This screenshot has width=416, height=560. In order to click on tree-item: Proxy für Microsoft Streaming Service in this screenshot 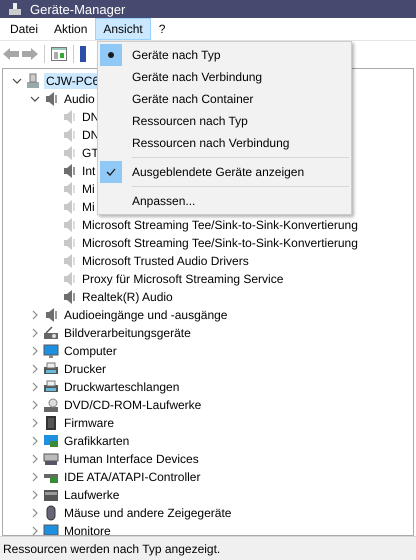, I will do `click(183, 279)`.